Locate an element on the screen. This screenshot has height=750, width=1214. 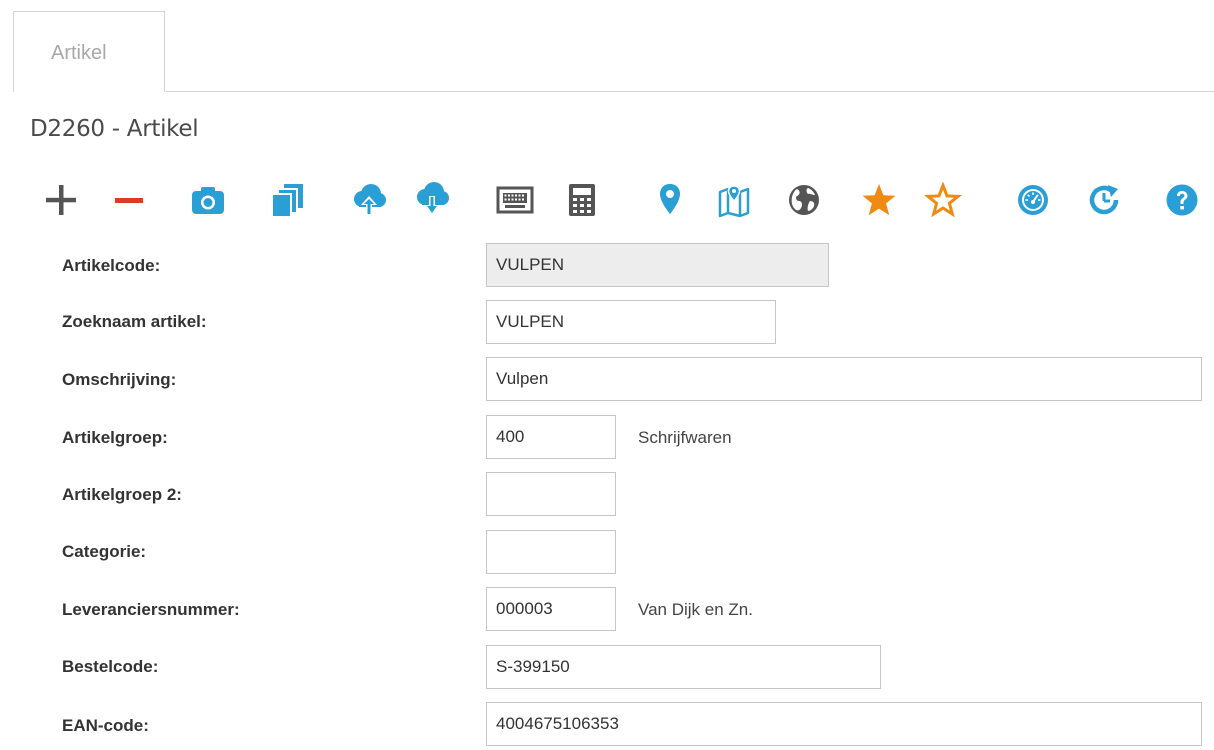
row-ean: EAN-code: is located at coordinates (607, 726).